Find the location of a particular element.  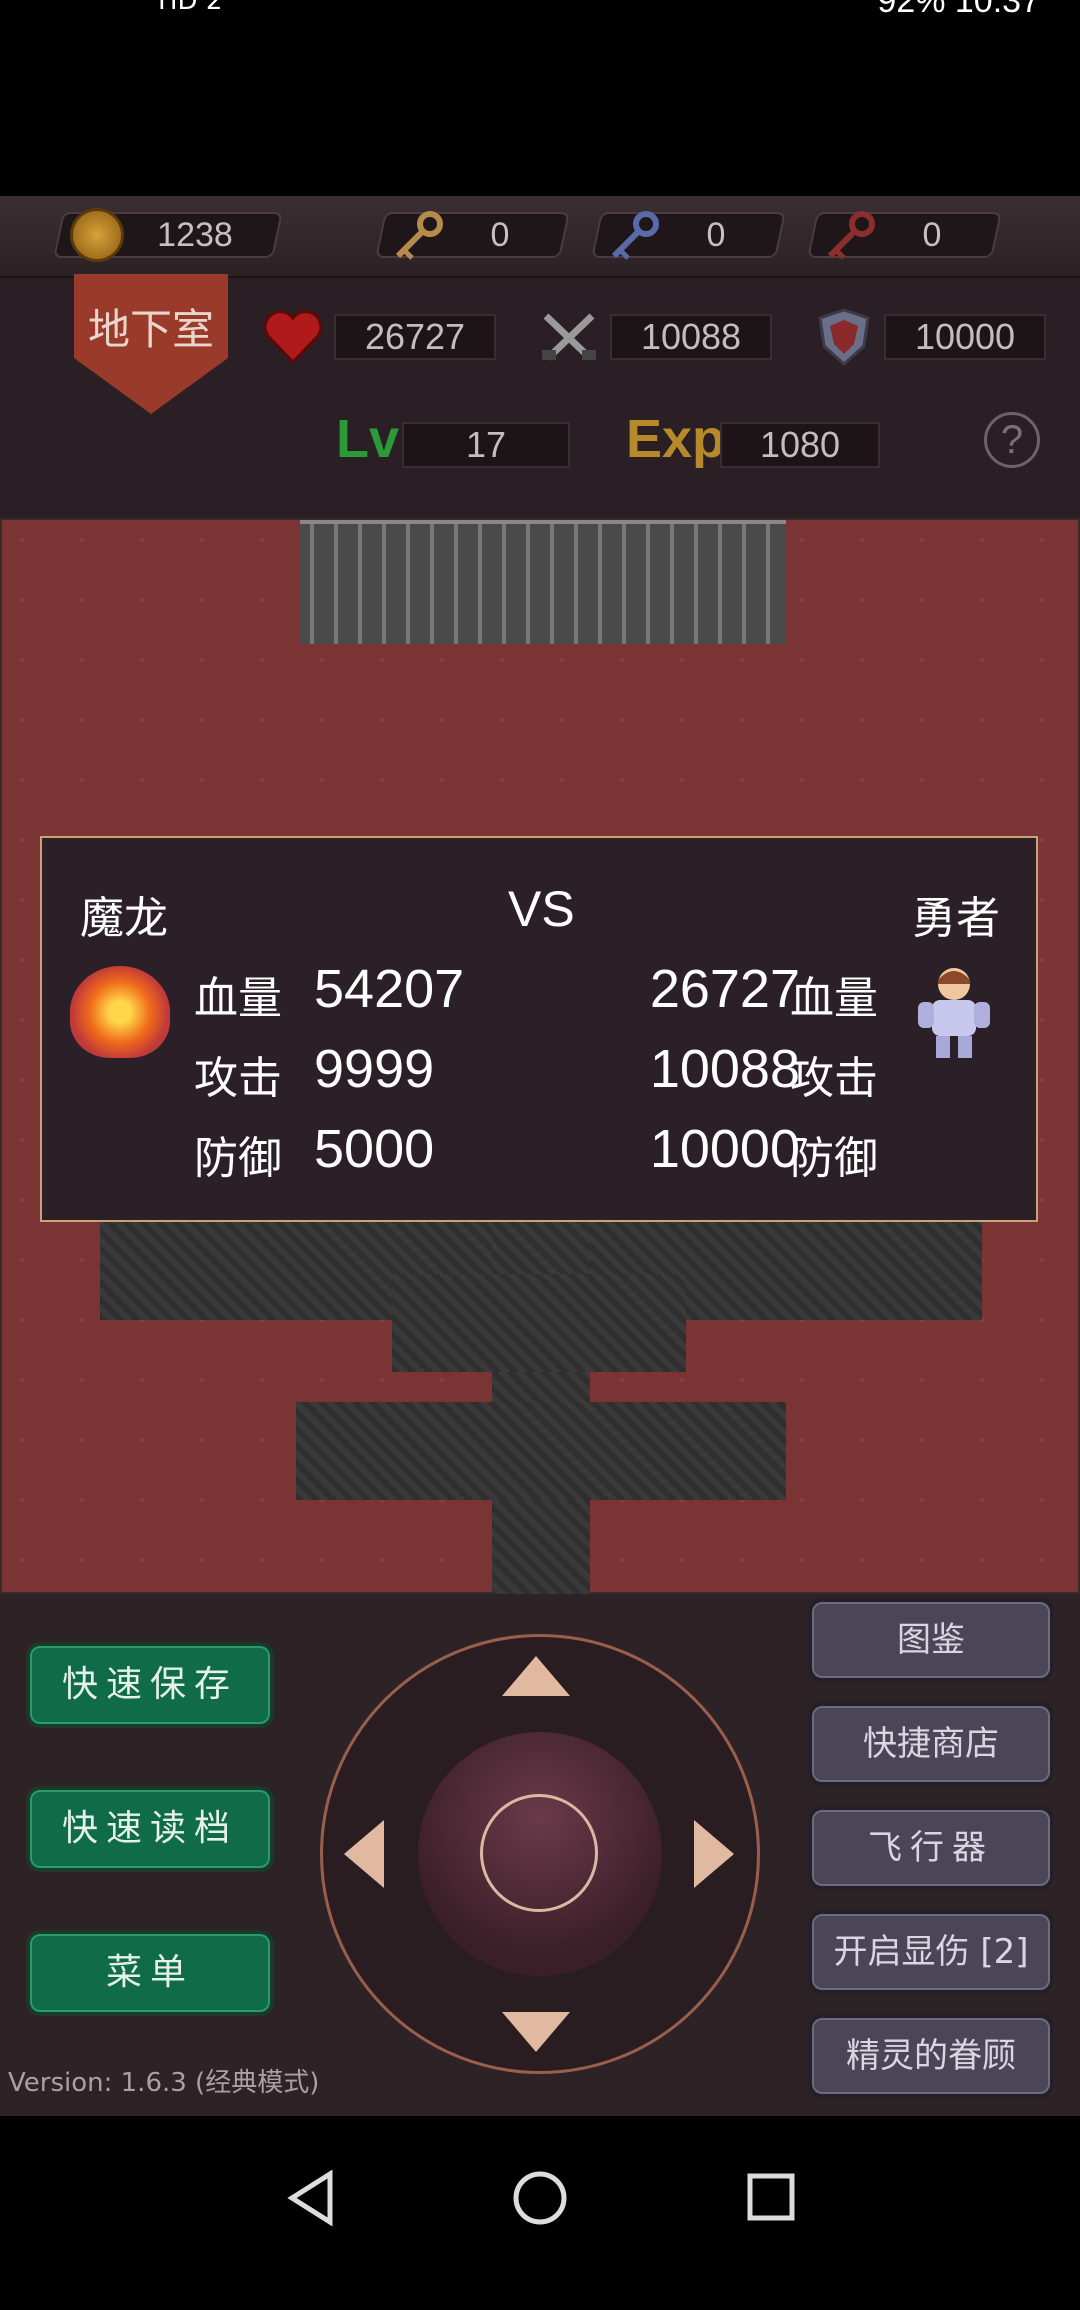

battery-clock: 92% 10:37 is located at coordinates (958, 10).